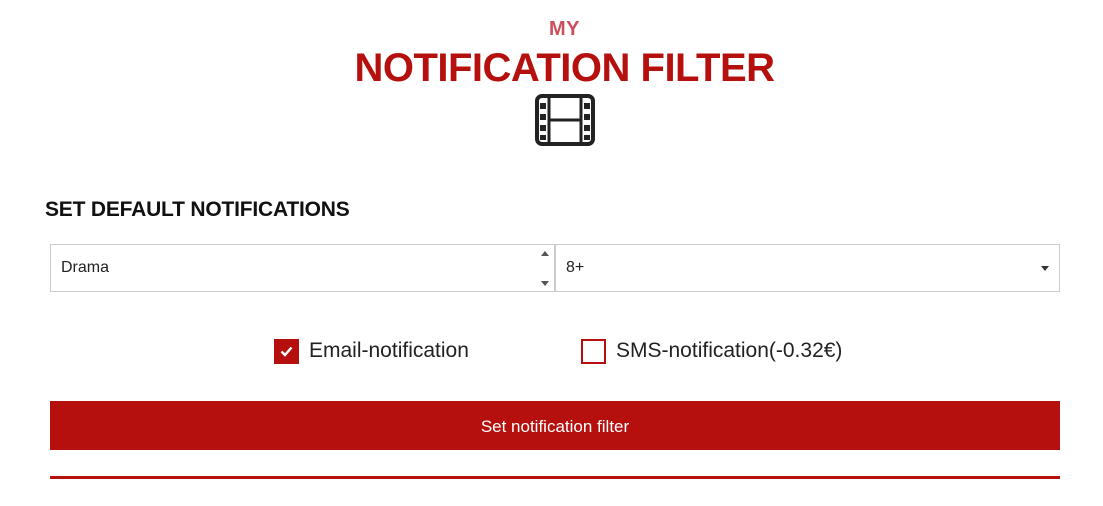 Image resolution: width=1103 pixels, height=506 pixels. What do you see at coordinates (565, 120) in the screenshot?
I see `film-icon` at bounding box center [565, 120].